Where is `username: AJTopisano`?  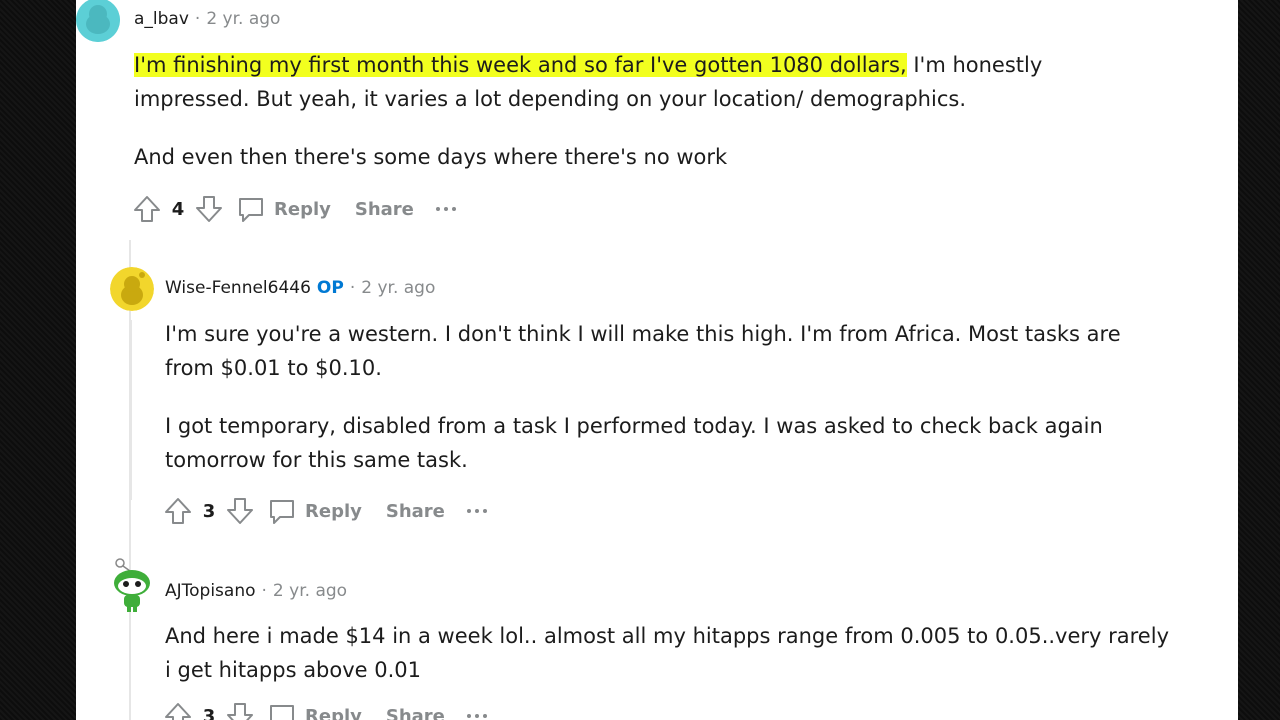
username: AJTopisano is located at coordinates (210, 591).